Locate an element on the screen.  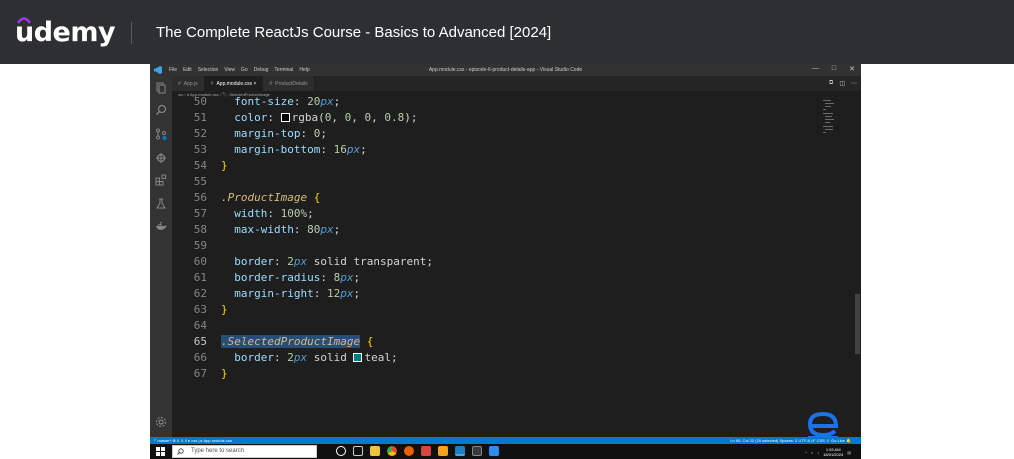
tab-label: App.module.css × is located at coordinates (236, 83).